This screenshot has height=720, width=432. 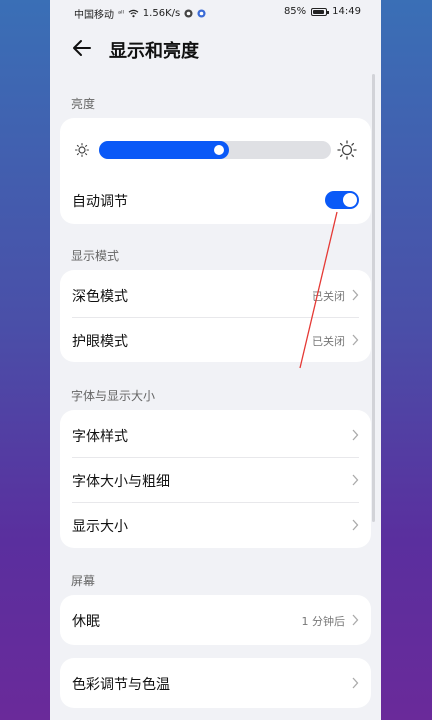 What do you see at coordinates (100, 527) in the screenshot?
I see `display-size-label: 显示大小` at bounding box center [100, 527].